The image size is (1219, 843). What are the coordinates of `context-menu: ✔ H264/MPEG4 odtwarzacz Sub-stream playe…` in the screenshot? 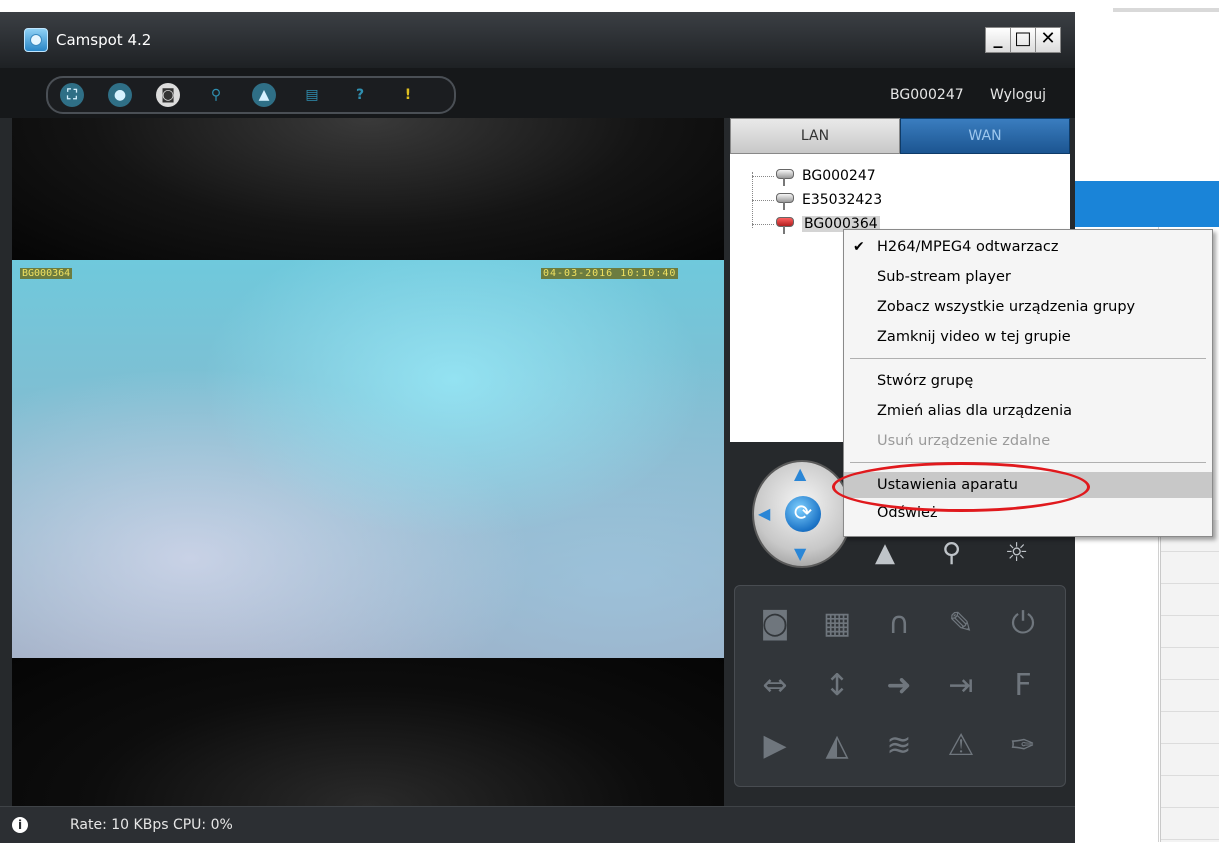 It's located at (1028, 383).